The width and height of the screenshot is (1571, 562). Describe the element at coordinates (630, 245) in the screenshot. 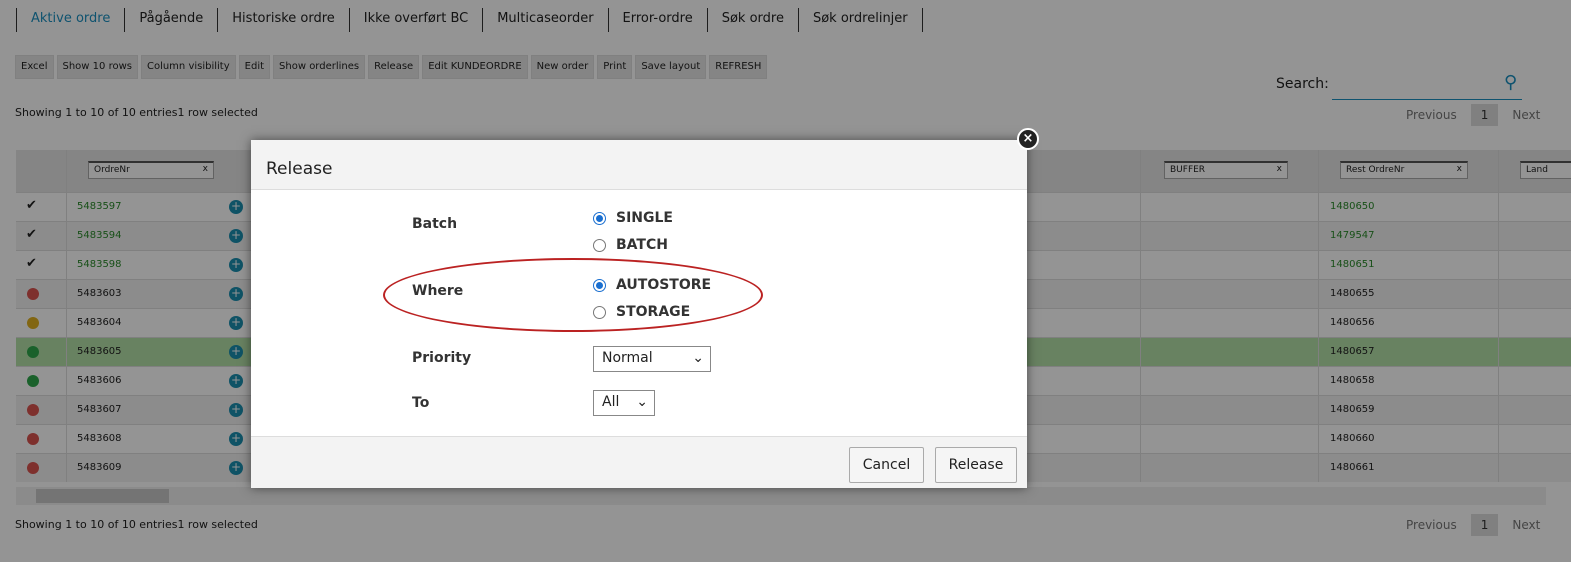

I see `radio-batch: BATCH` at that location.